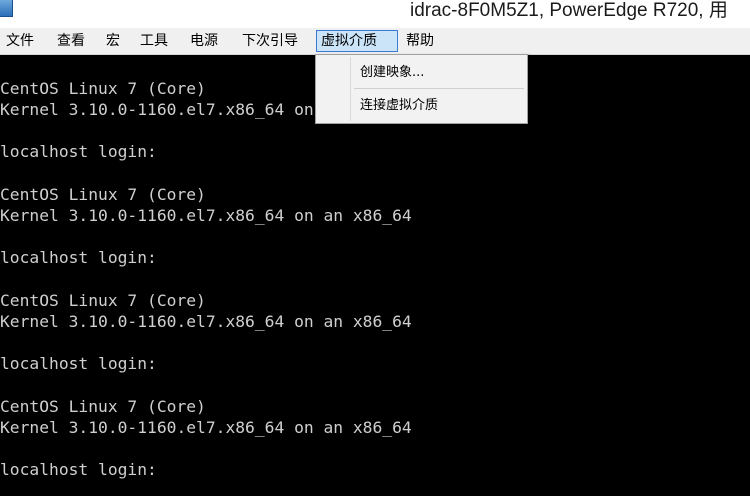  I want to click on dropdown-separator, so click(439, 88).